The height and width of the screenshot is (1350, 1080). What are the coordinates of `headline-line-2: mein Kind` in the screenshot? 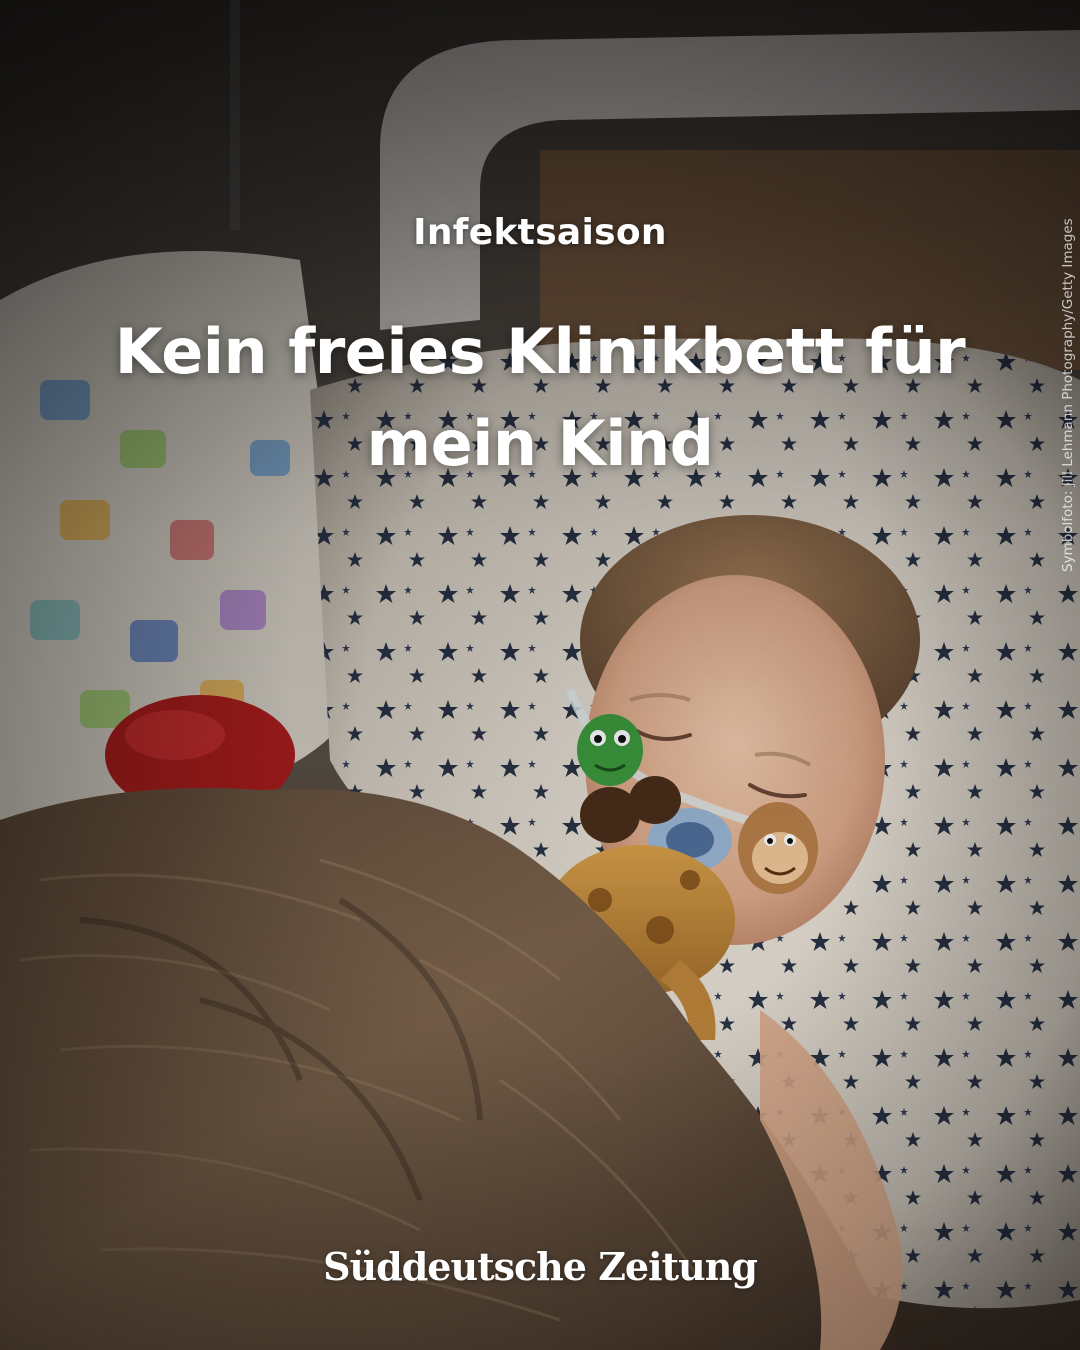 It's located at (540, 443).